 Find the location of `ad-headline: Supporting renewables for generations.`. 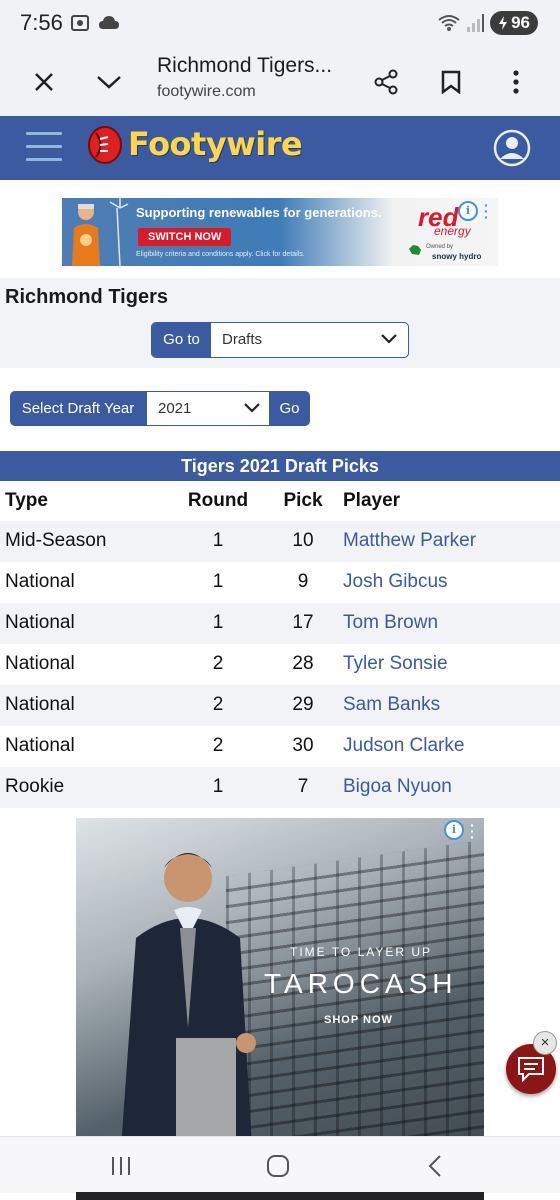

ad-headline: Supporting renewables for generations. is located at coordinates (259, 212).